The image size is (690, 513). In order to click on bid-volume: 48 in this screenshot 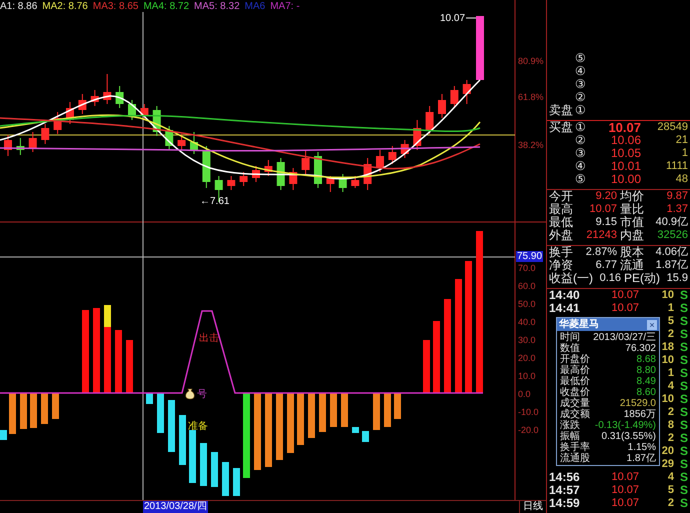, I will do `click(681, 179)`.